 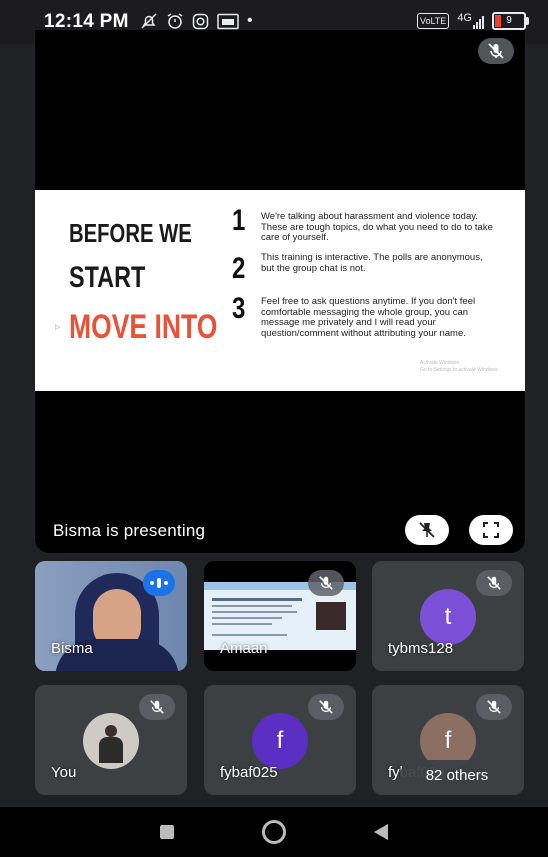 I want to click on status-left-icons: •, so click(x=196, y=21).